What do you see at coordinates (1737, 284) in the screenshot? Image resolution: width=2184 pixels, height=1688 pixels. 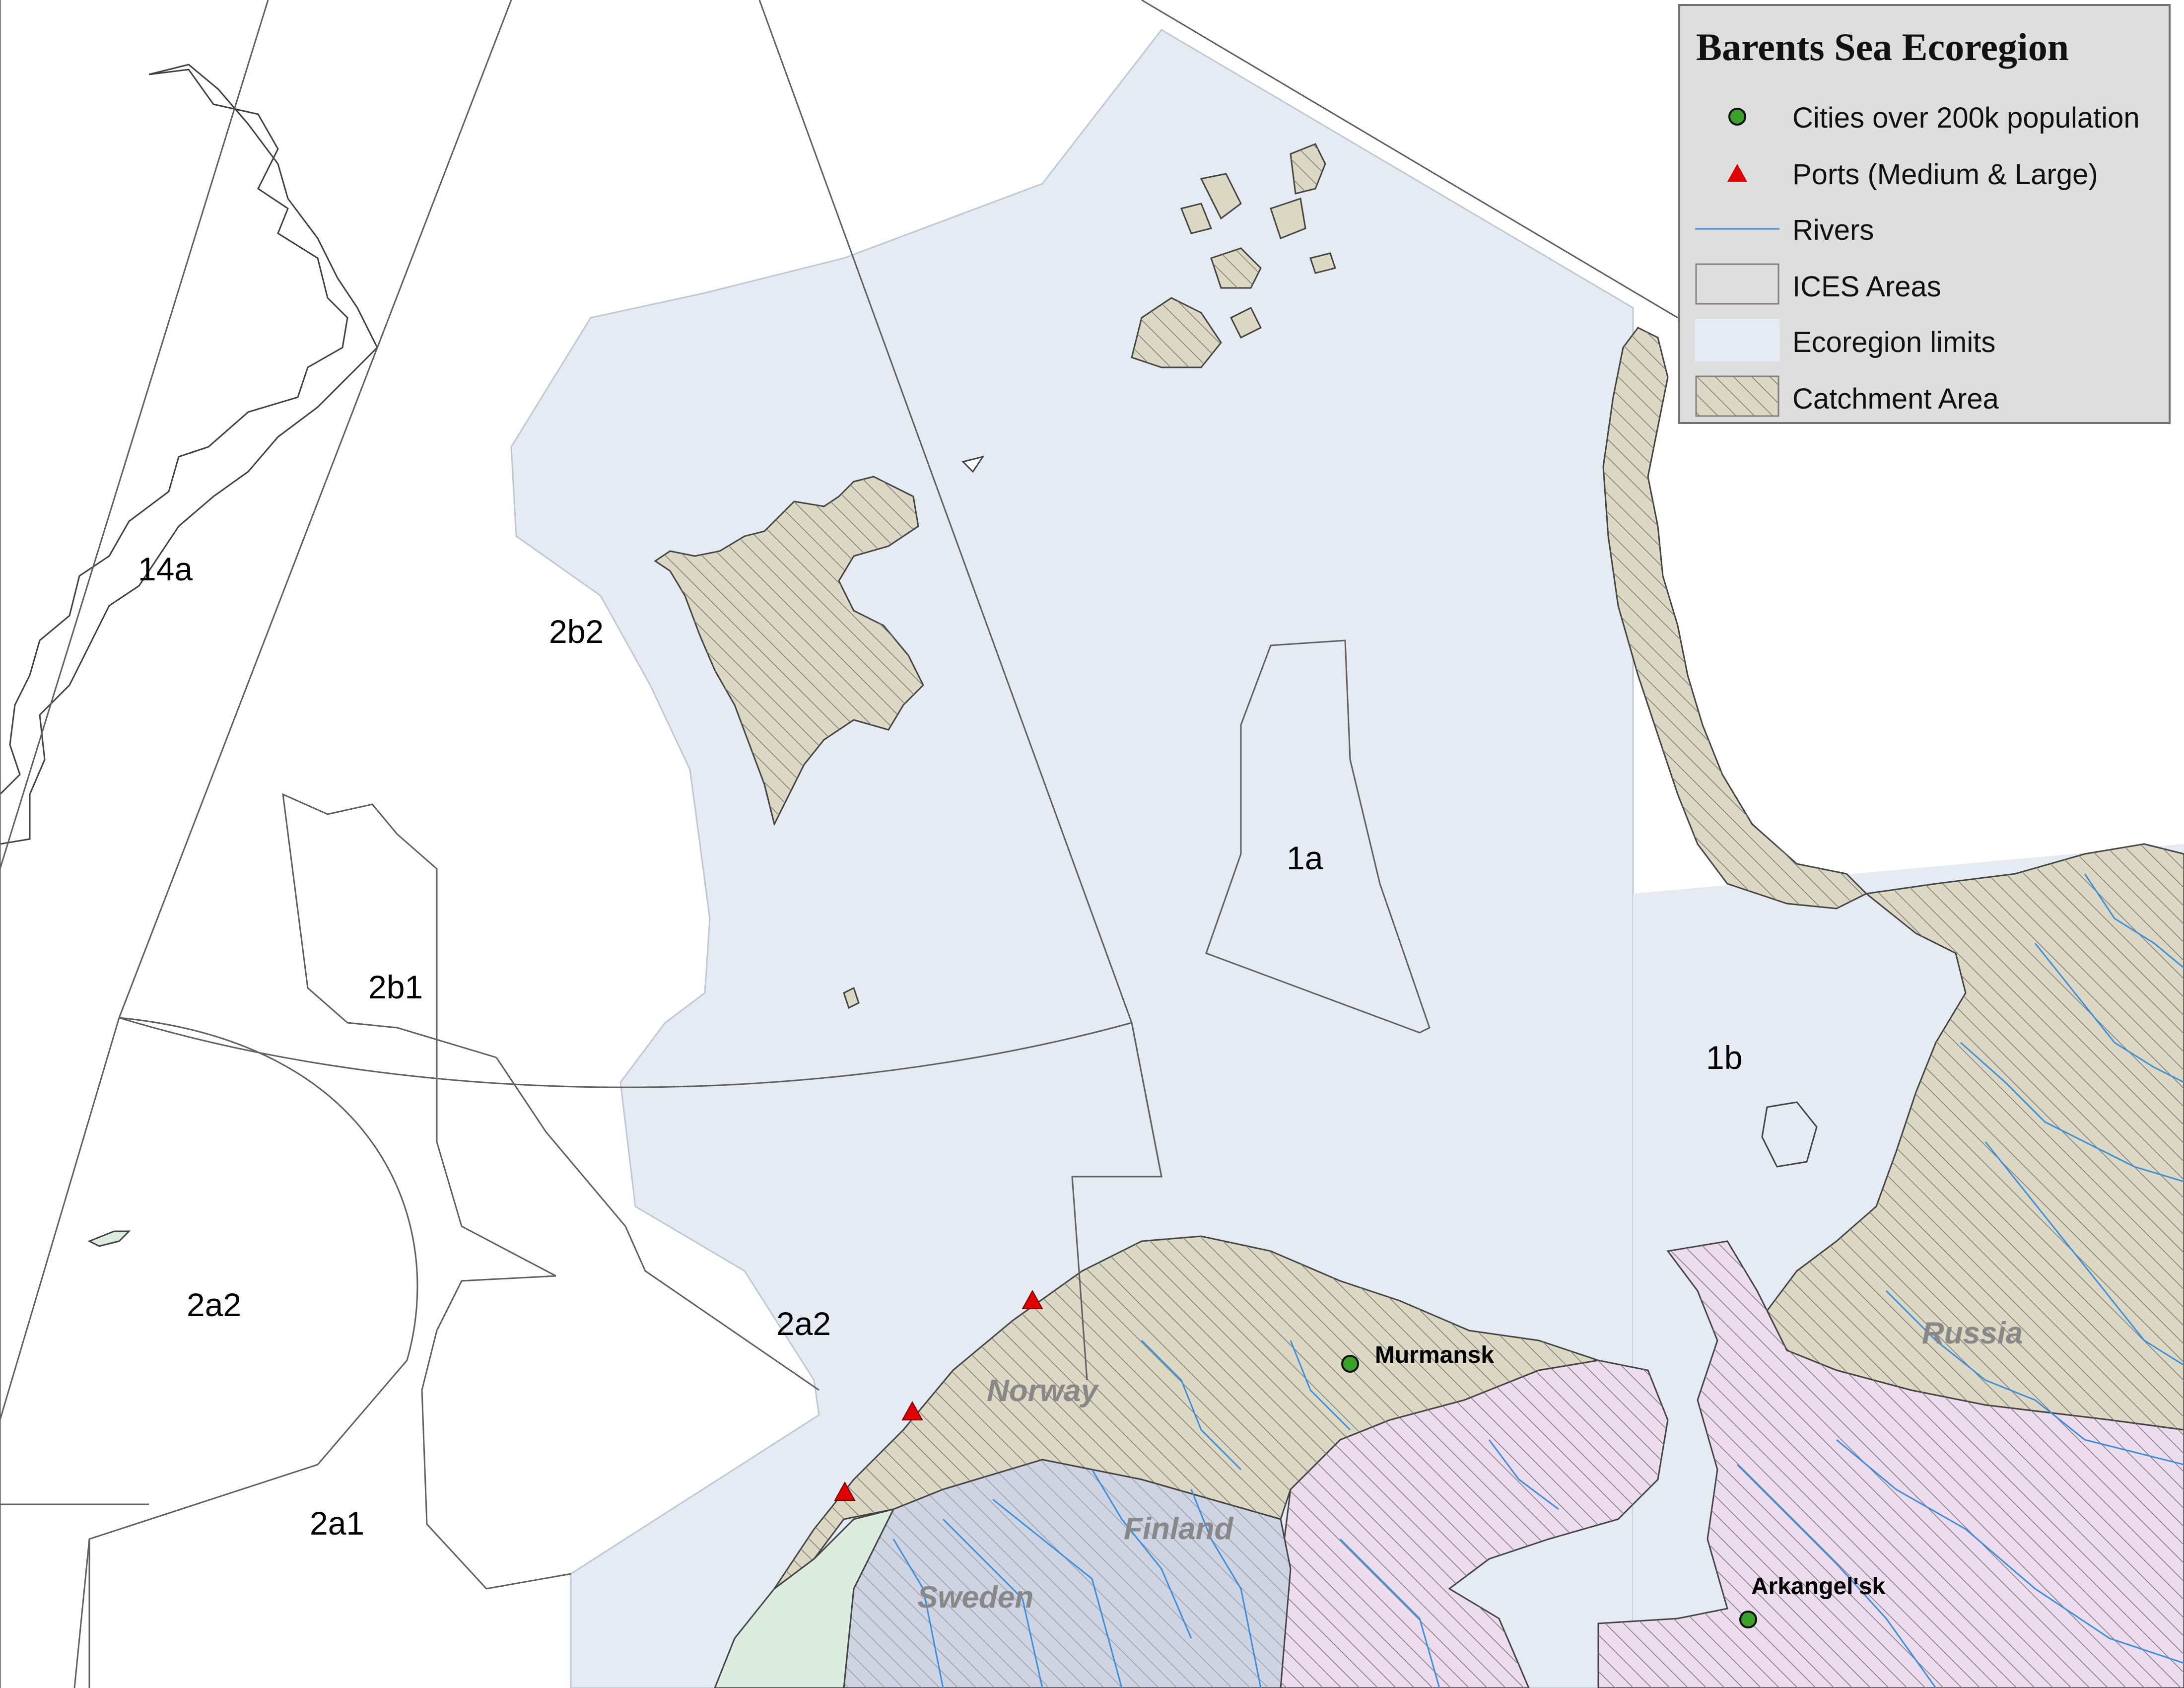 I see `ices-area-swatch` at bounding box center [1737, 284].